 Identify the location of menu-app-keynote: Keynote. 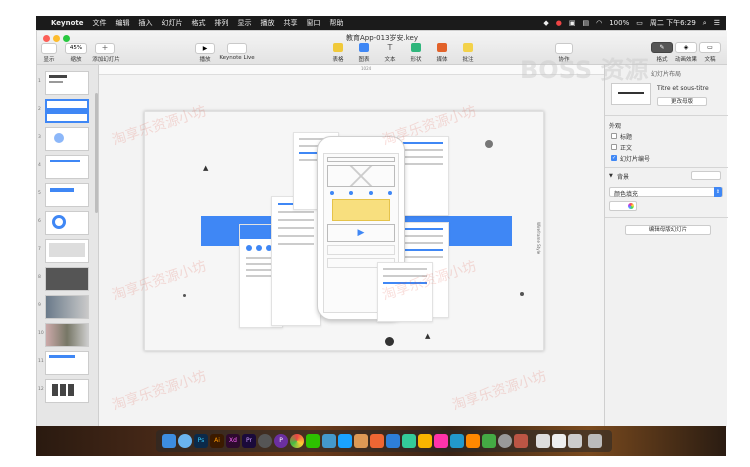
(67, 23).